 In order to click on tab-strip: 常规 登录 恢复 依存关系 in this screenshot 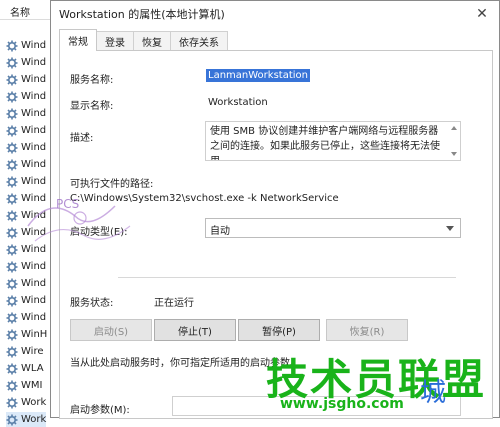, I will do `click(143, 40)`.